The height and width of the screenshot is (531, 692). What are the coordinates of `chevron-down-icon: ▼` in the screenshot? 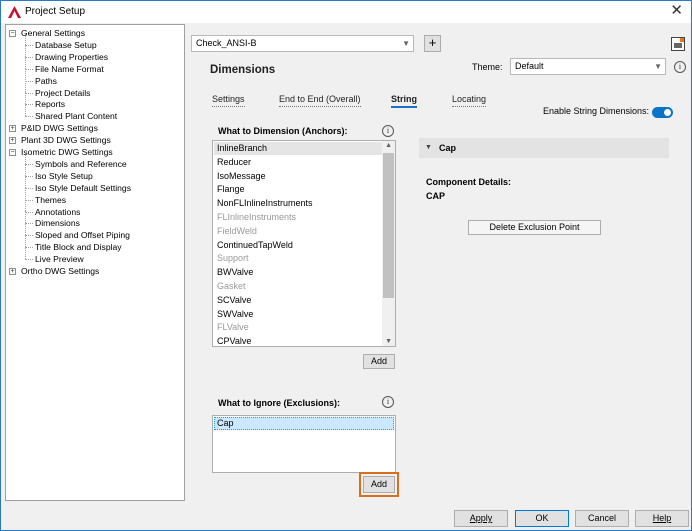 It's located at (406, 43).